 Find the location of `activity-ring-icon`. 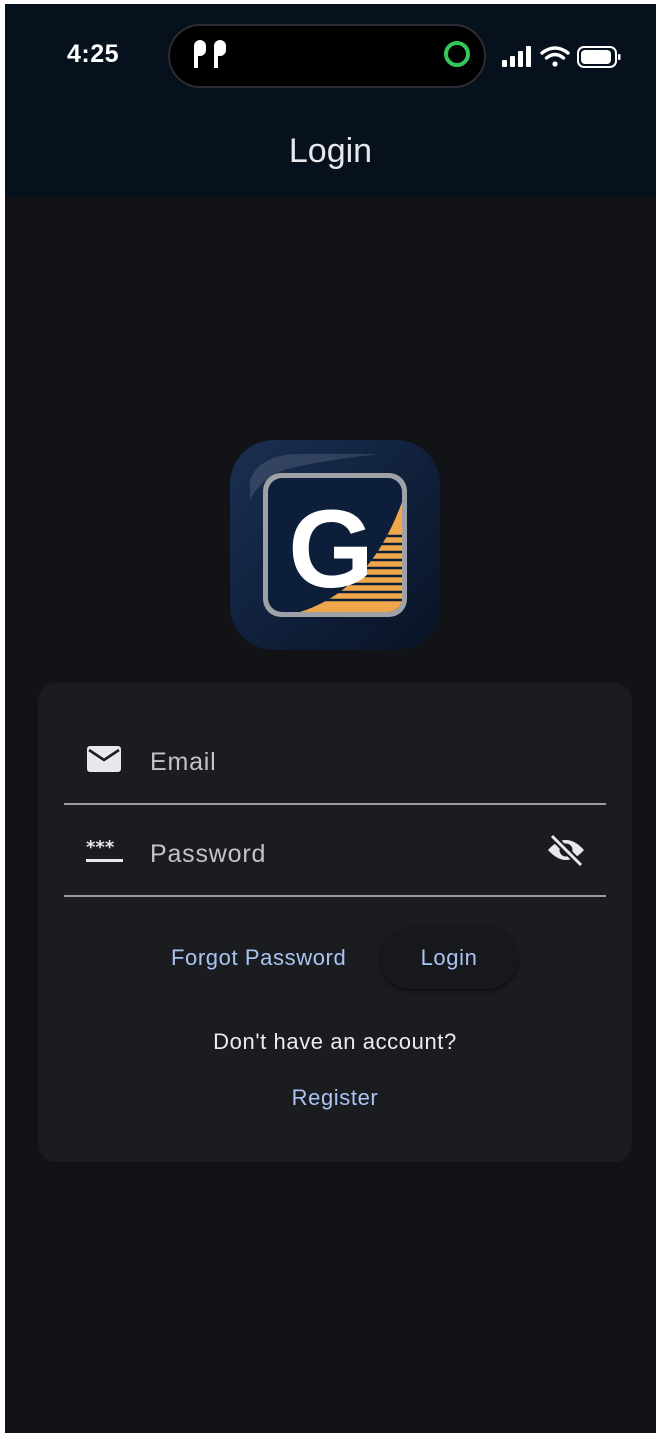

activity-ring-icon is located at coordinates (457, 54).